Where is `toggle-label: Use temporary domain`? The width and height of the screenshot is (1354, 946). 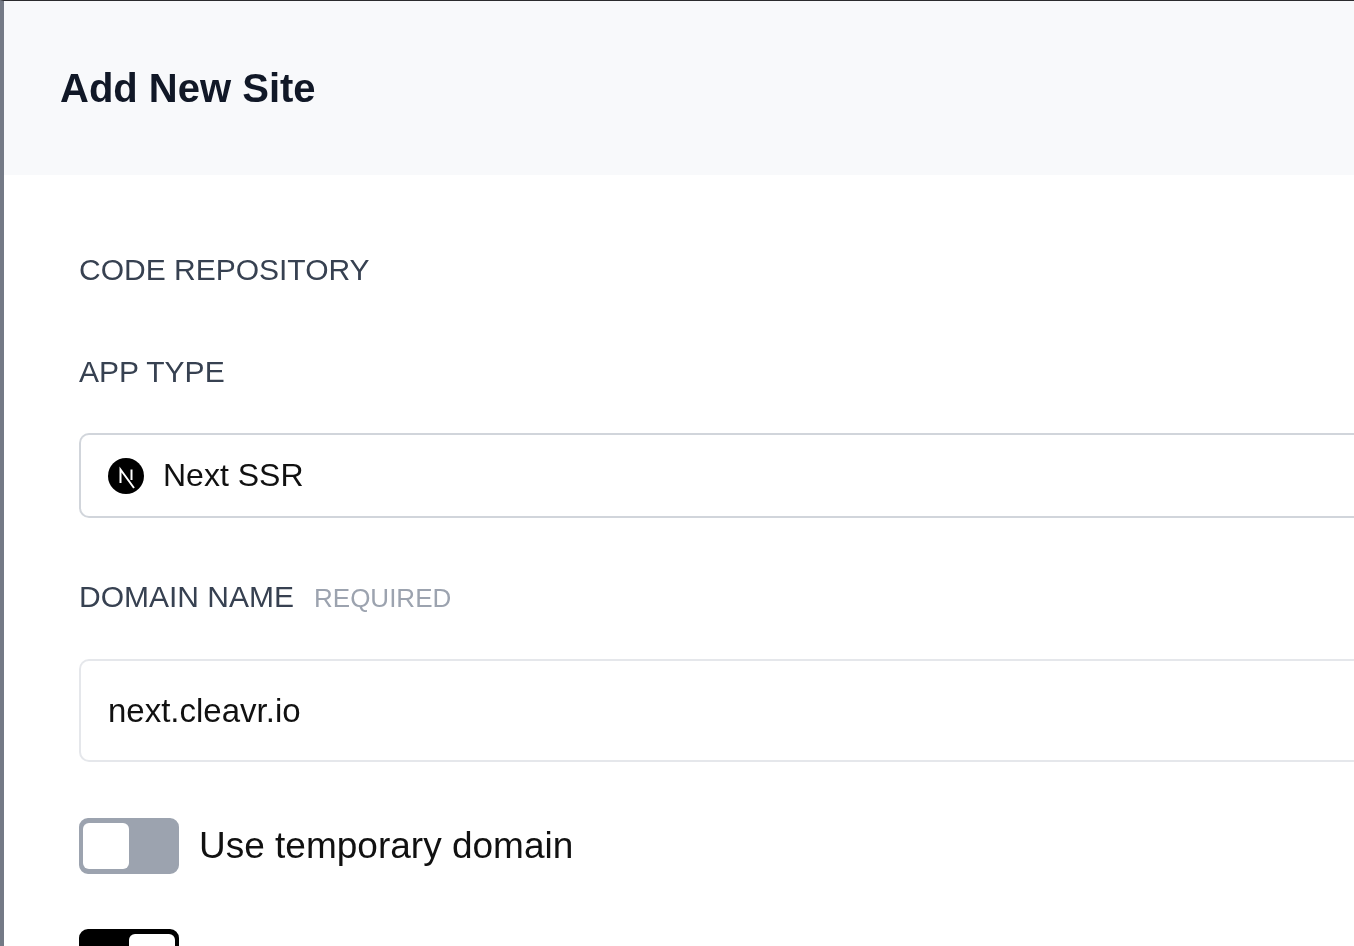 toggle-label: Use temporary domain is located at coordinates (386, 846).